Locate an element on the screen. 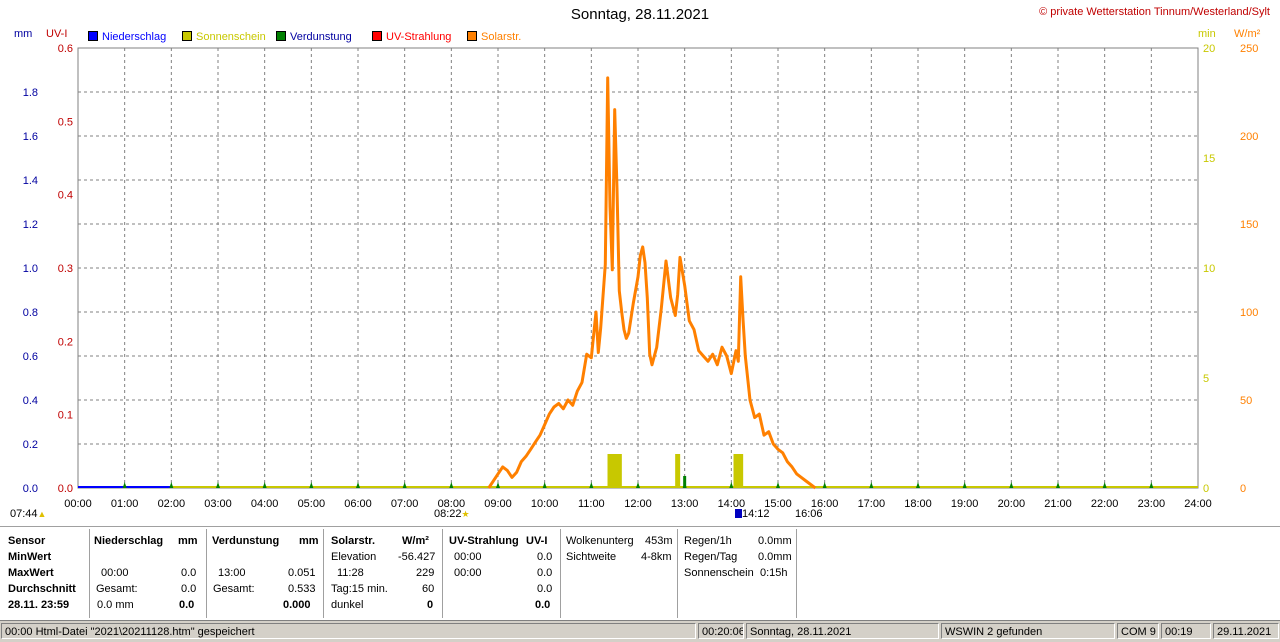 Image resolution: width=1280 pixels, height=642 pixels. solar-max-time: 11:28 is located at coordinates (350, 573).